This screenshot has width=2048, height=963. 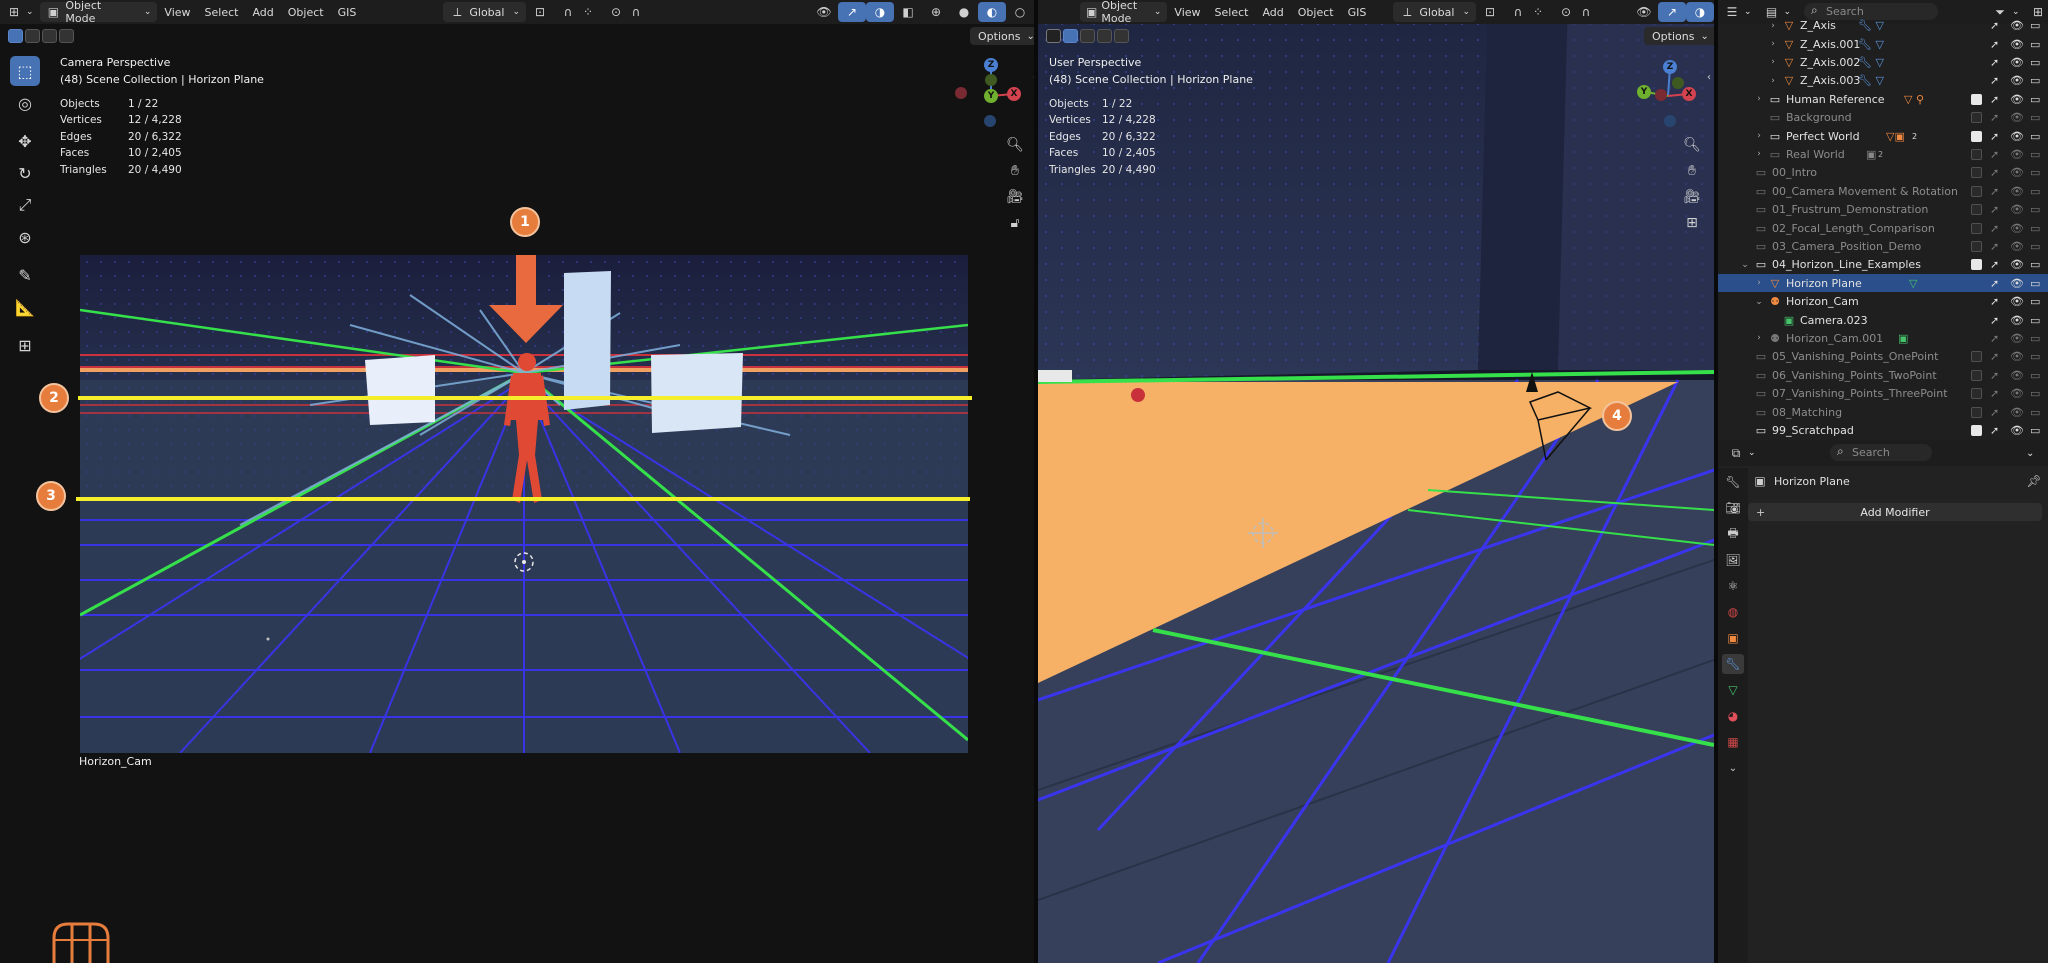 I want to click on gizmo-neg-z, so click(x=1670, y=121).